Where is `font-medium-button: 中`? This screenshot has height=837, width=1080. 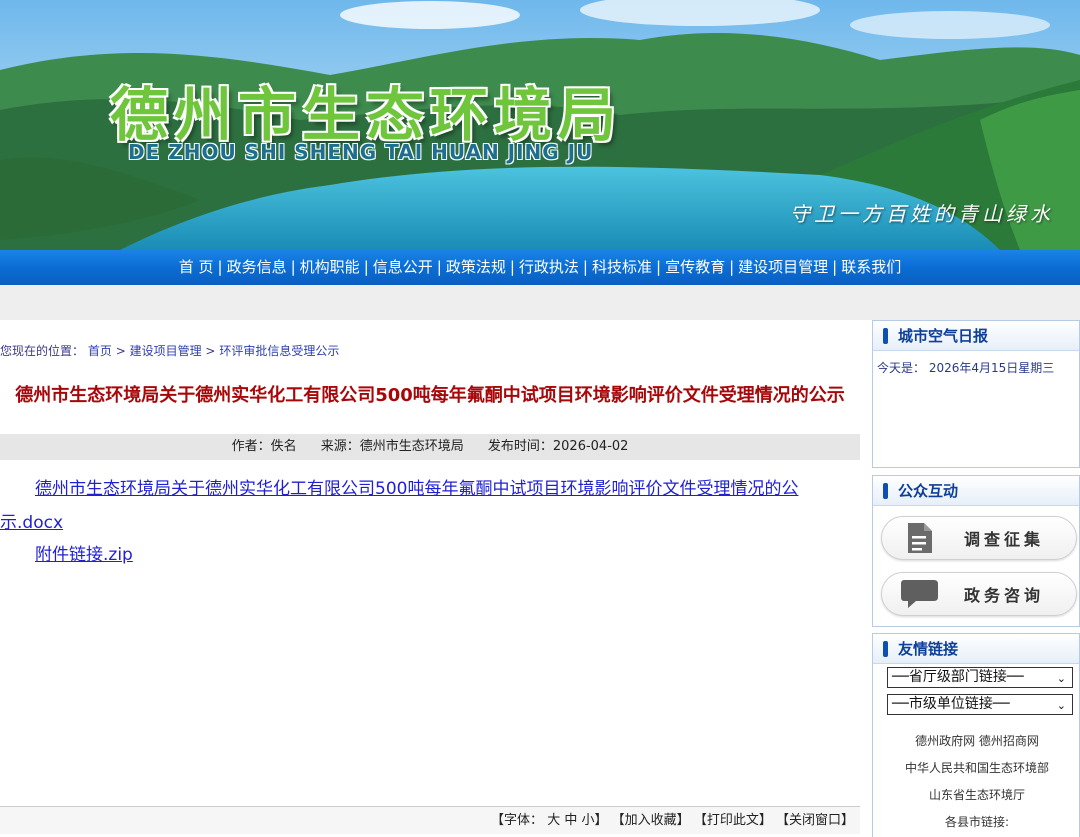
font-medium-button: 中 is located at coordinates (570, 820).